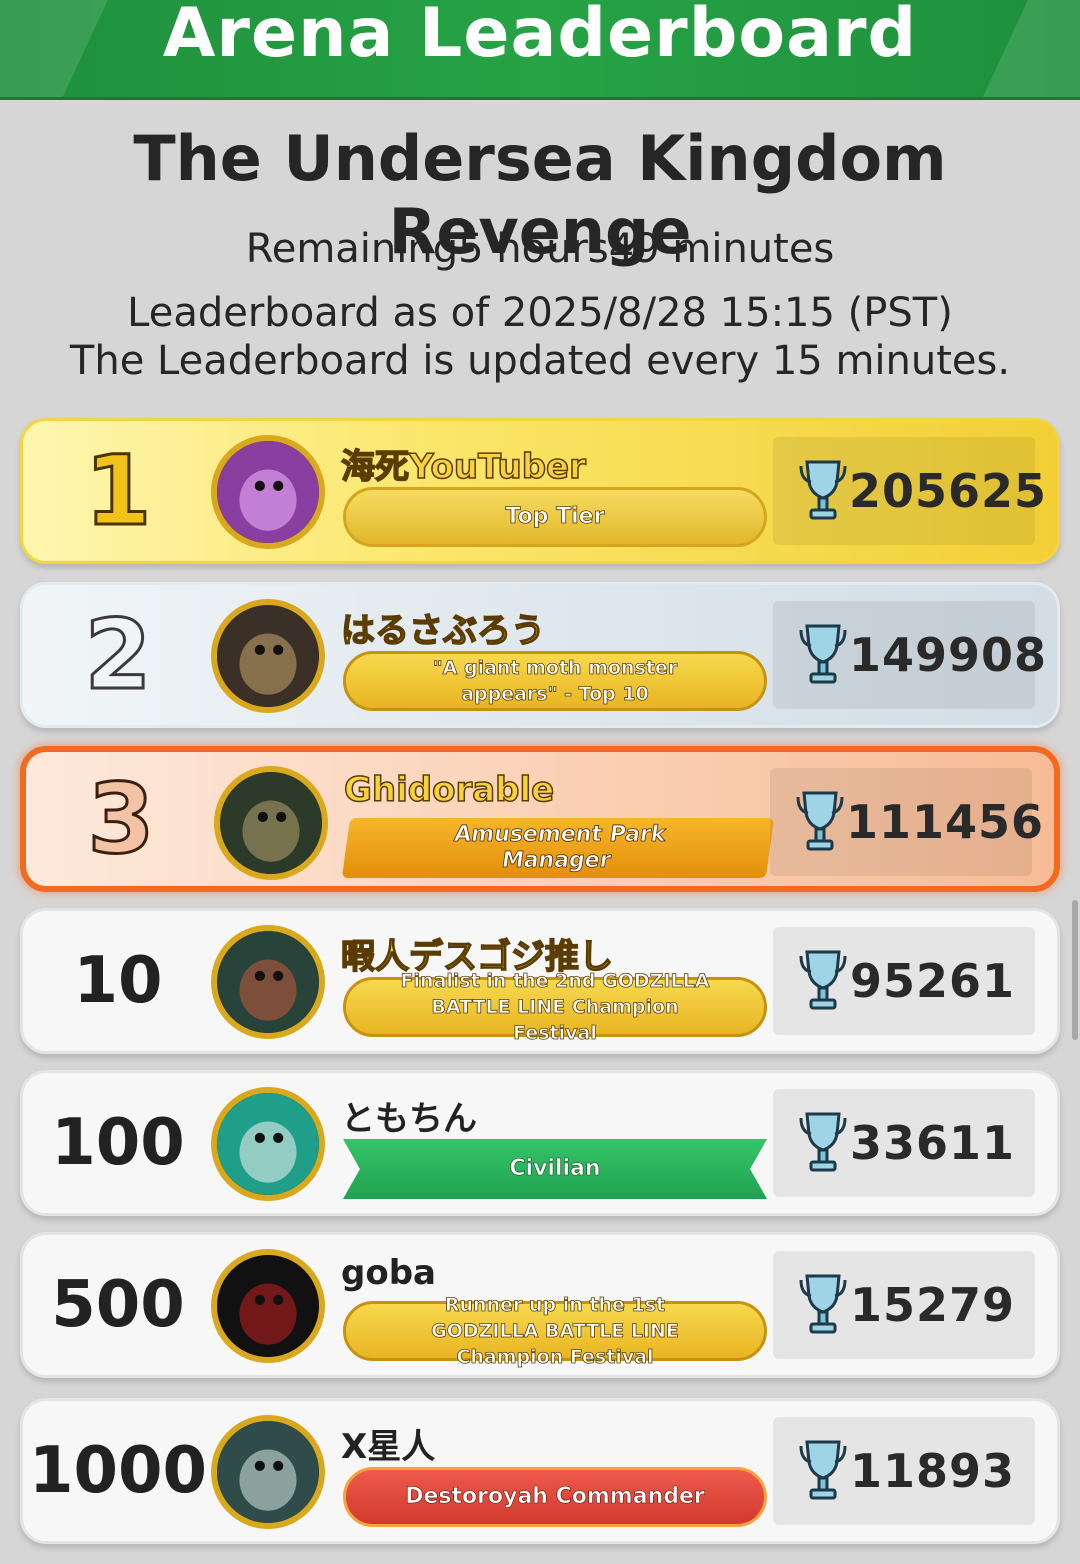  Describe the element at coordinates (948, 655) in the screenshot. I see `score-value: 149908` at that location.